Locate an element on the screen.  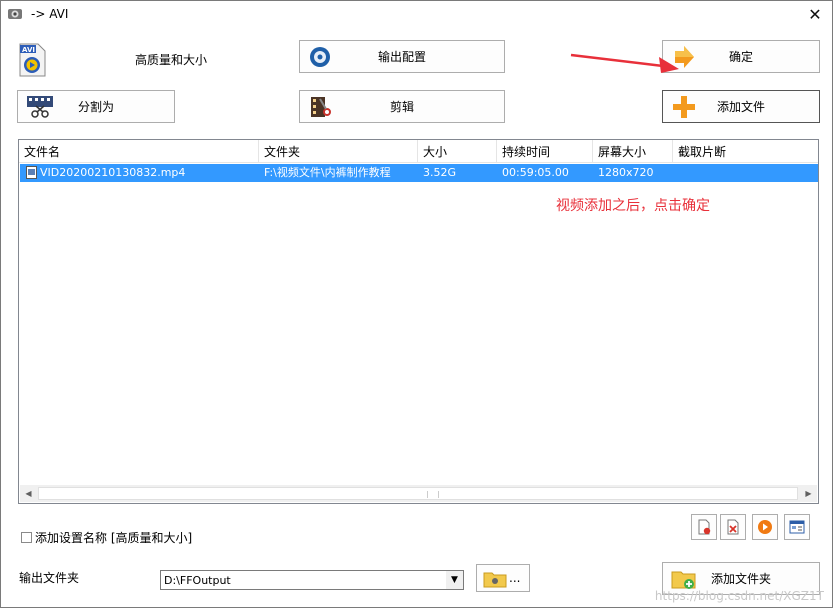
scroll-thumb is located at coordinates (418, 493).